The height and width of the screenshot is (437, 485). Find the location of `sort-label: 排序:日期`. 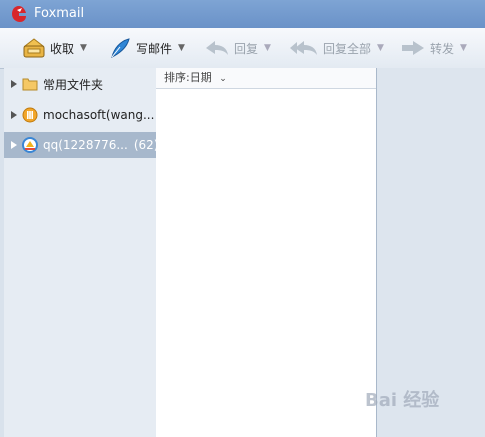

sort-label: 排序:日期 is located at coordinates (188, 77).